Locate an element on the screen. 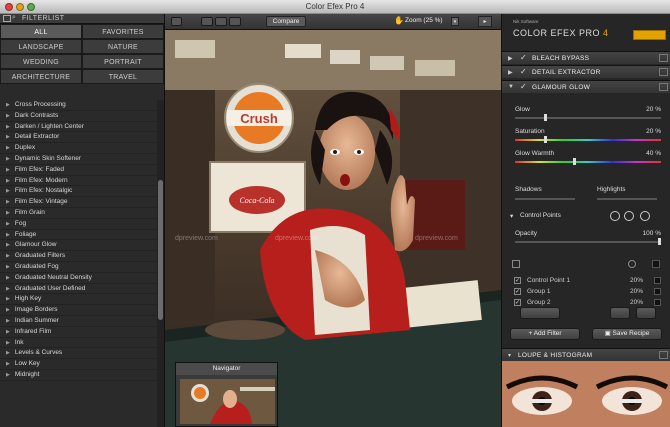  filter-list-scrollbar is located at coordinates (160, 263).